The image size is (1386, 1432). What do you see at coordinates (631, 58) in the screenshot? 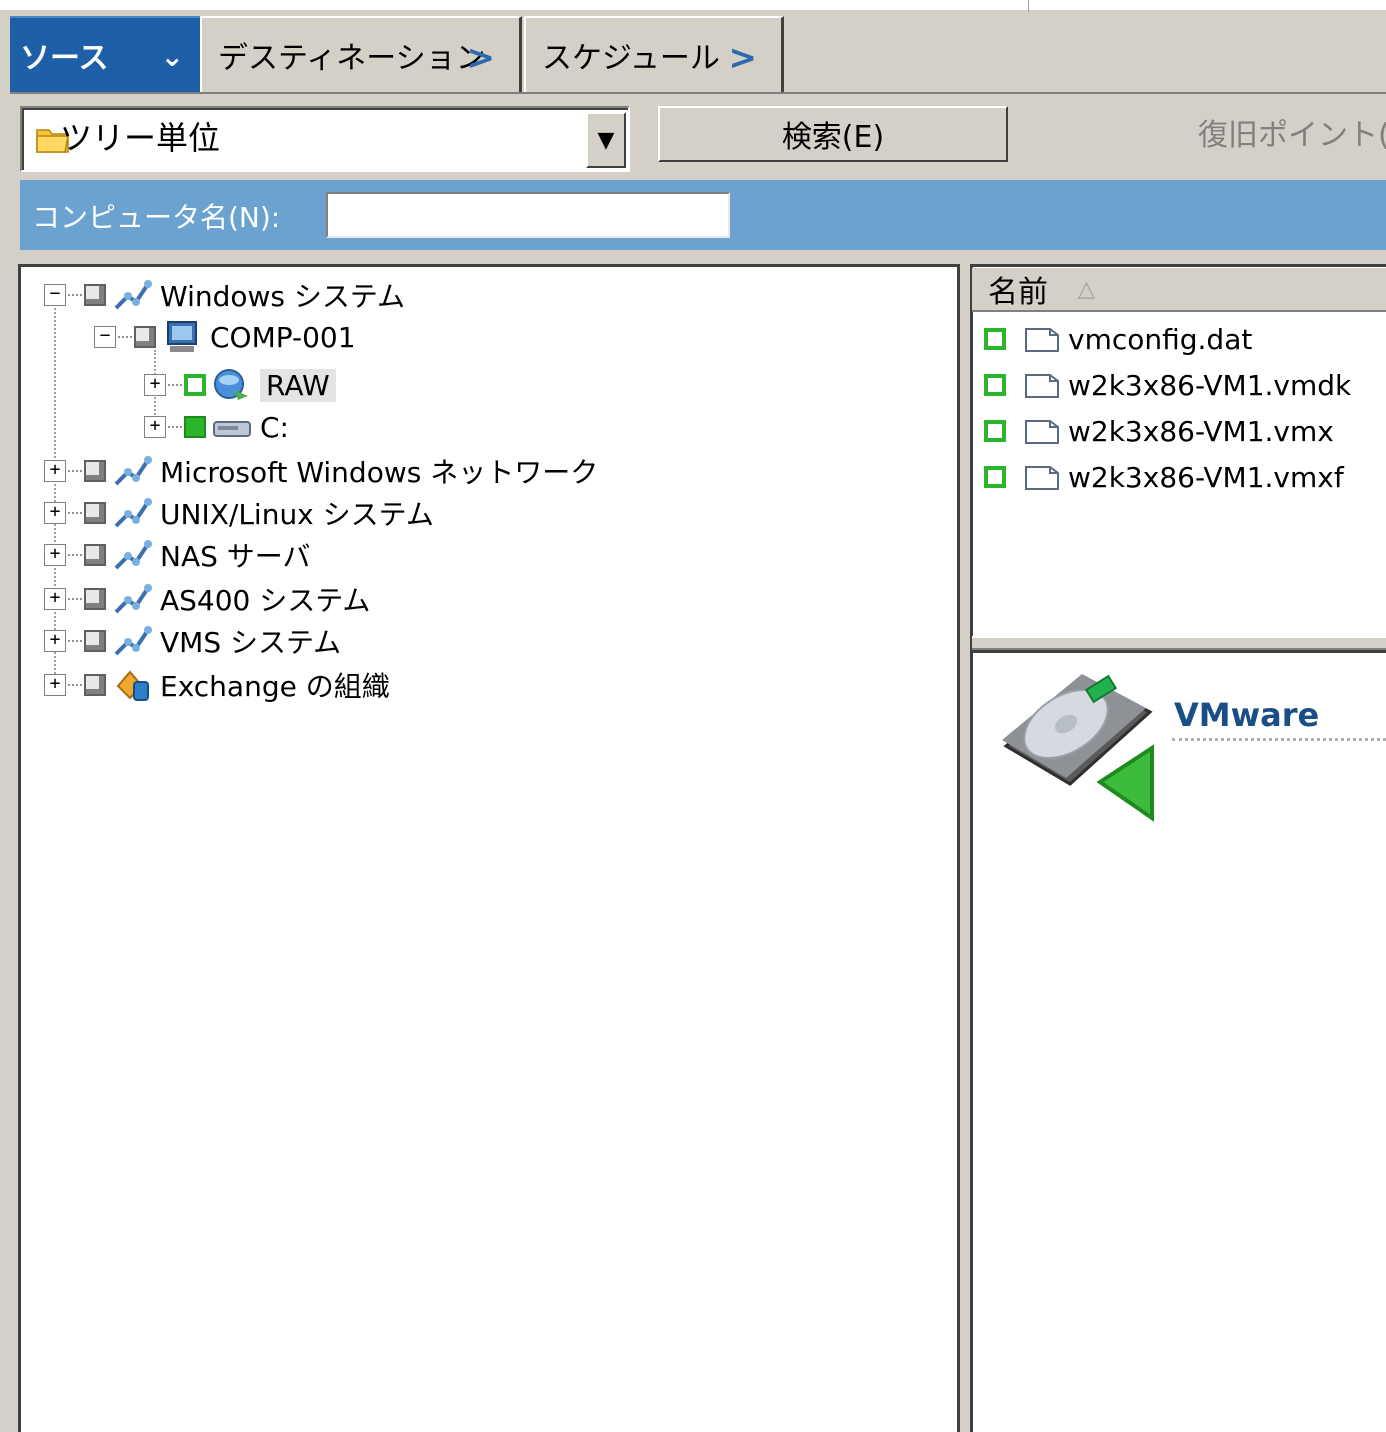
I see `tab-schedule-label: スケジュール` at bounding box center [631, 58].